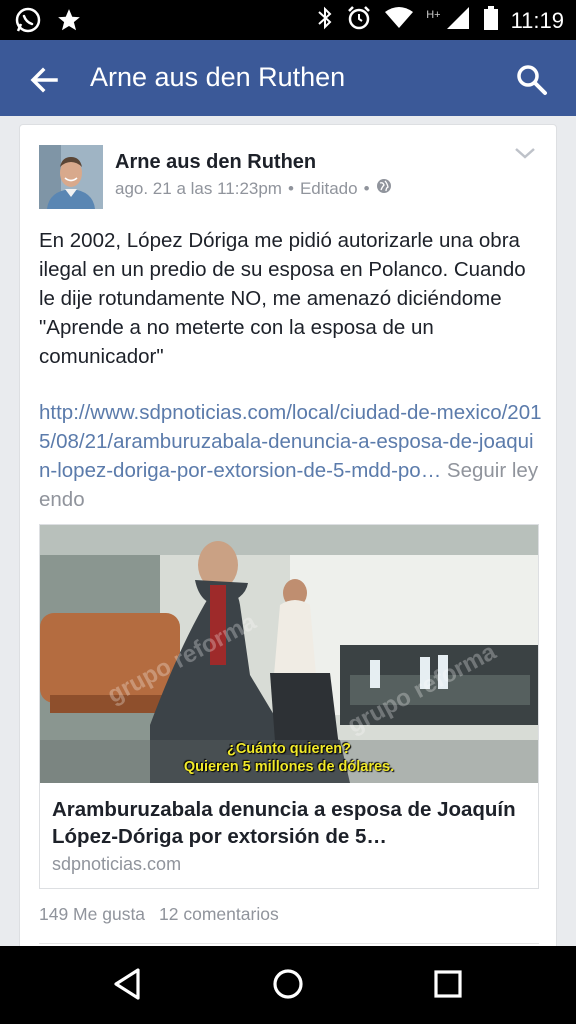 The height and width of the screenshot is (1024, 576). What do you see at coordinates (128, 984) in the screenshot?
I see `back-triangle-icon` at bounding box center [128, 984].